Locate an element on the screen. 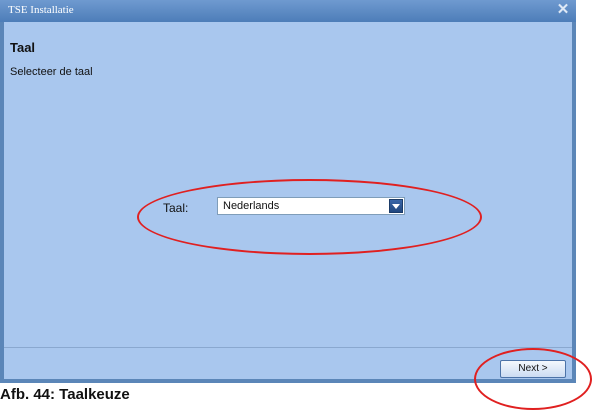 Image resolution: width=592 pixels, height=410 pixels. page-header: Taal Selecteer de taal is located at coordinates (288, 50).